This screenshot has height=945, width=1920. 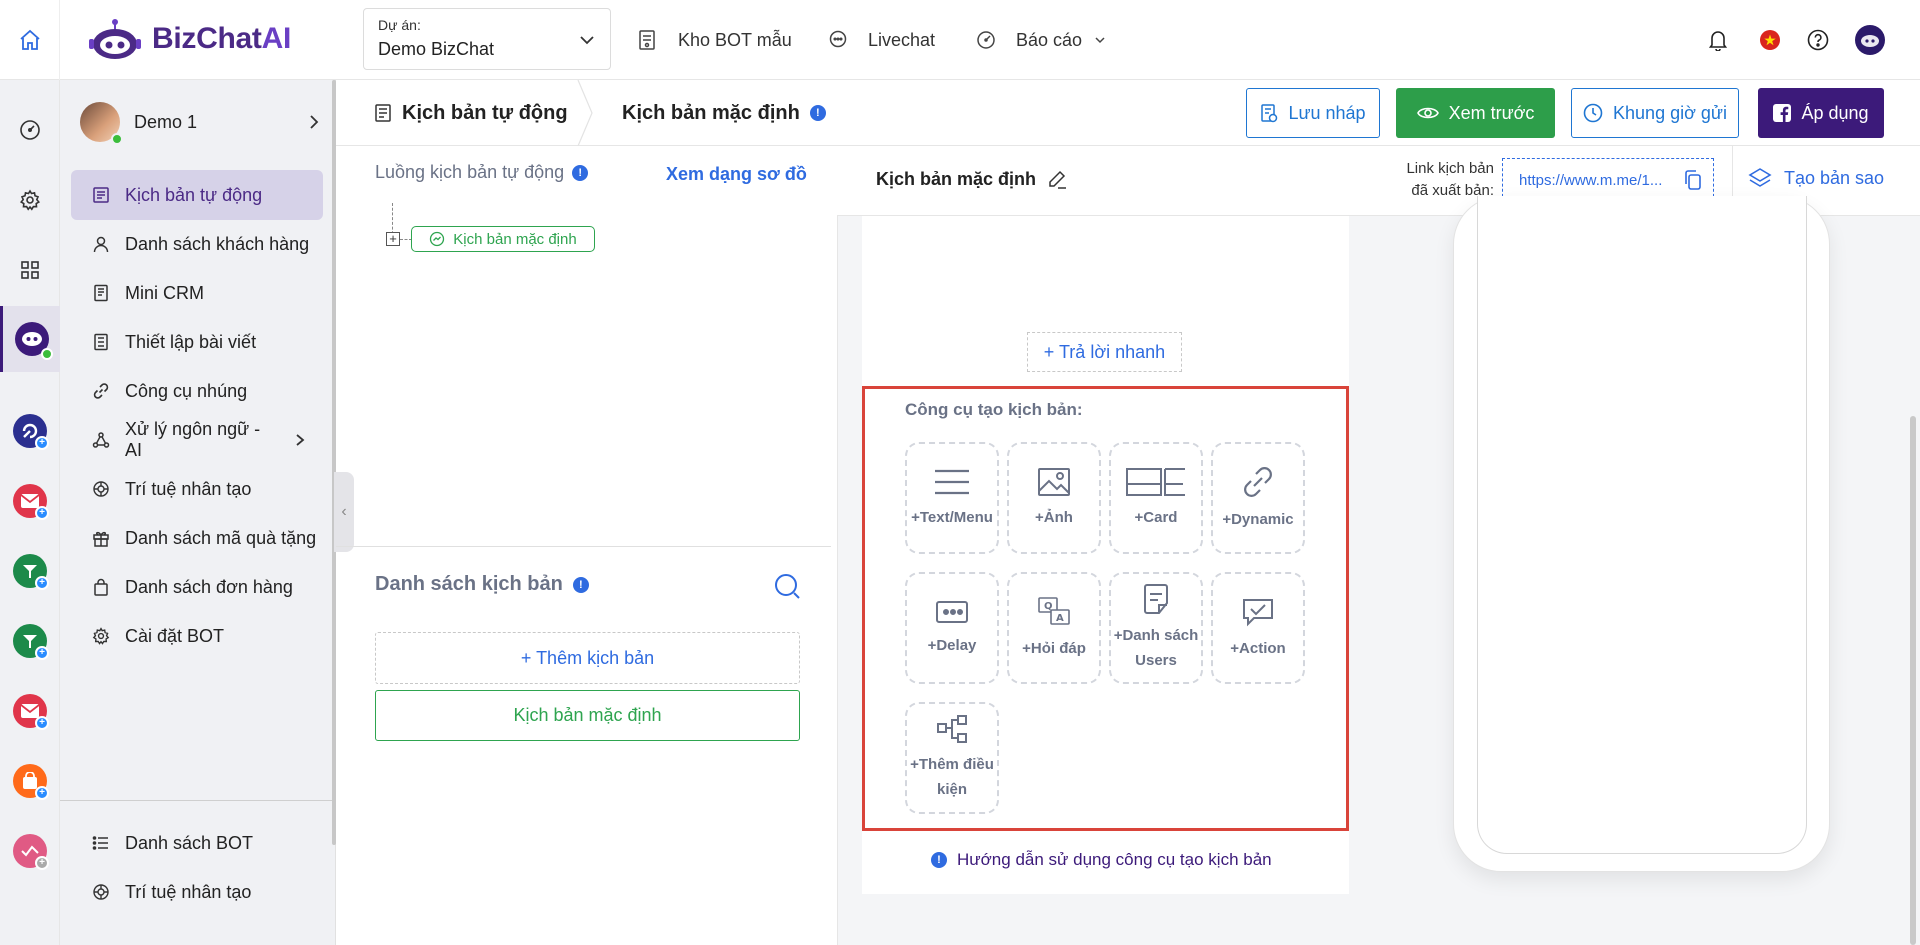 I want to click on search-icon, so click(x=787, y=586).